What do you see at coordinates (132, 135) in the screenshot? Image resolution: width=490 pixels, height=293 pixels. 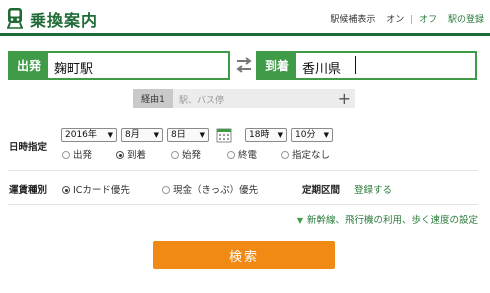 I see `month-value: 8月` at bounding box center [132, 135].